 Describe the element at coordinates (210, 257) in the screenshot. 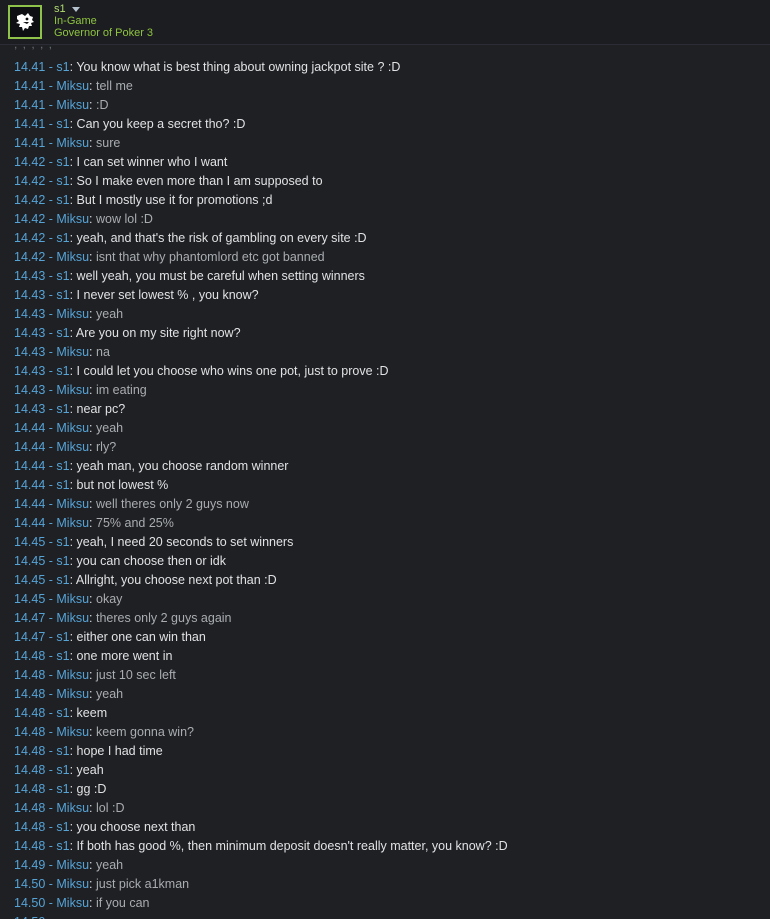

I see `message-text: isnt that why phantomlord etc got banned` at that location.